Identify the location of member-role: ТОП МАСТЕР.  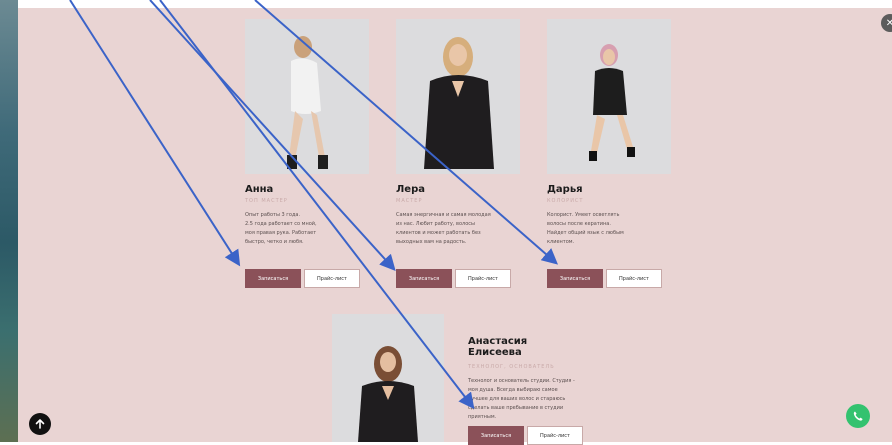
(266, 201).